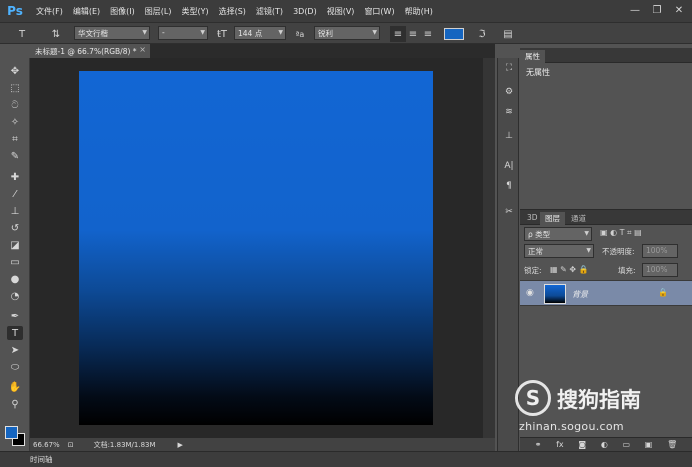 This screenshot has width=692, height=467. Describe the element at coordinates (11, 432) in the screenshot. I see `foreground-color-swatch` at that location.